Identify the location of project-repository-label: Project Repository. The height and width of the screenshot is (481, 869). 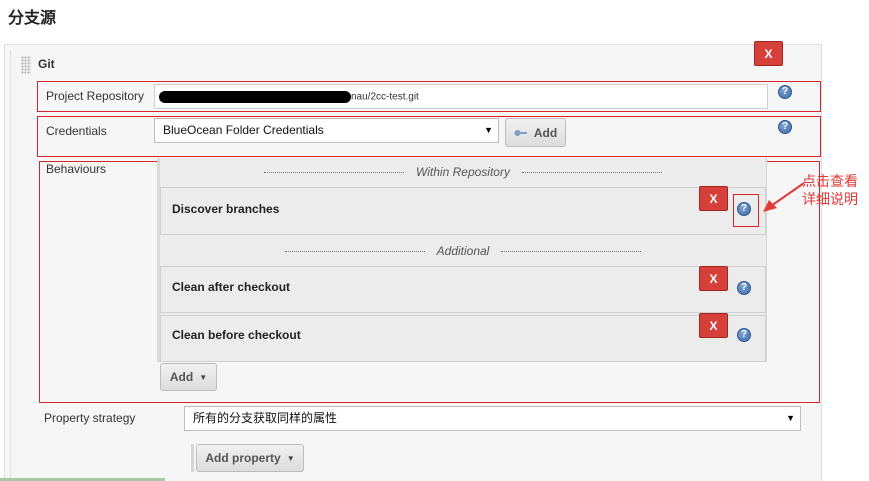
(95, 96).